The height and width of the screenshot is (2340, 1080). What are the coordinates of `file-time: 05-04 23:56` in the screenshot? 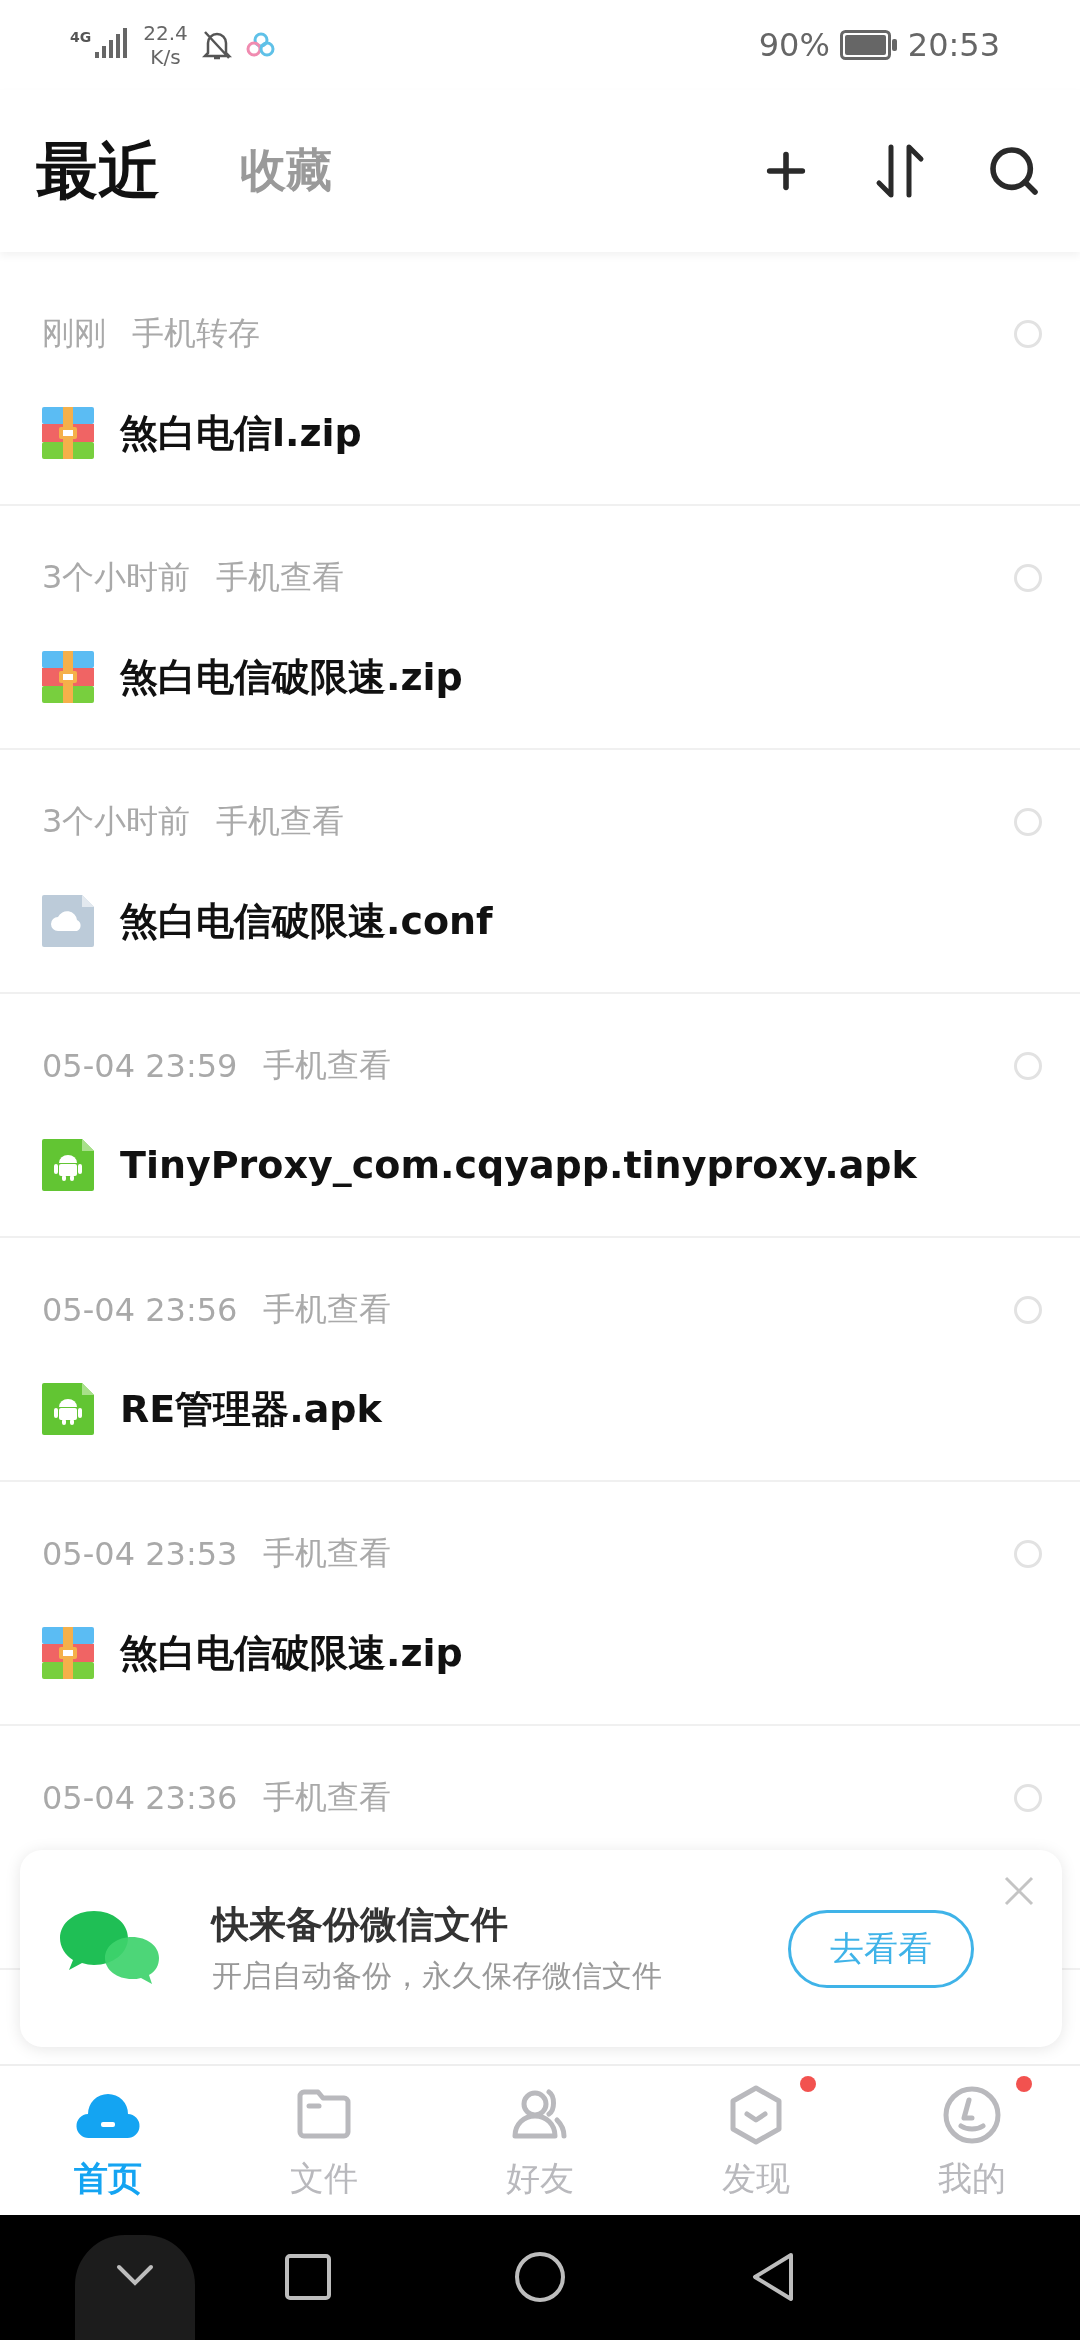 It's located at (140, 1310).